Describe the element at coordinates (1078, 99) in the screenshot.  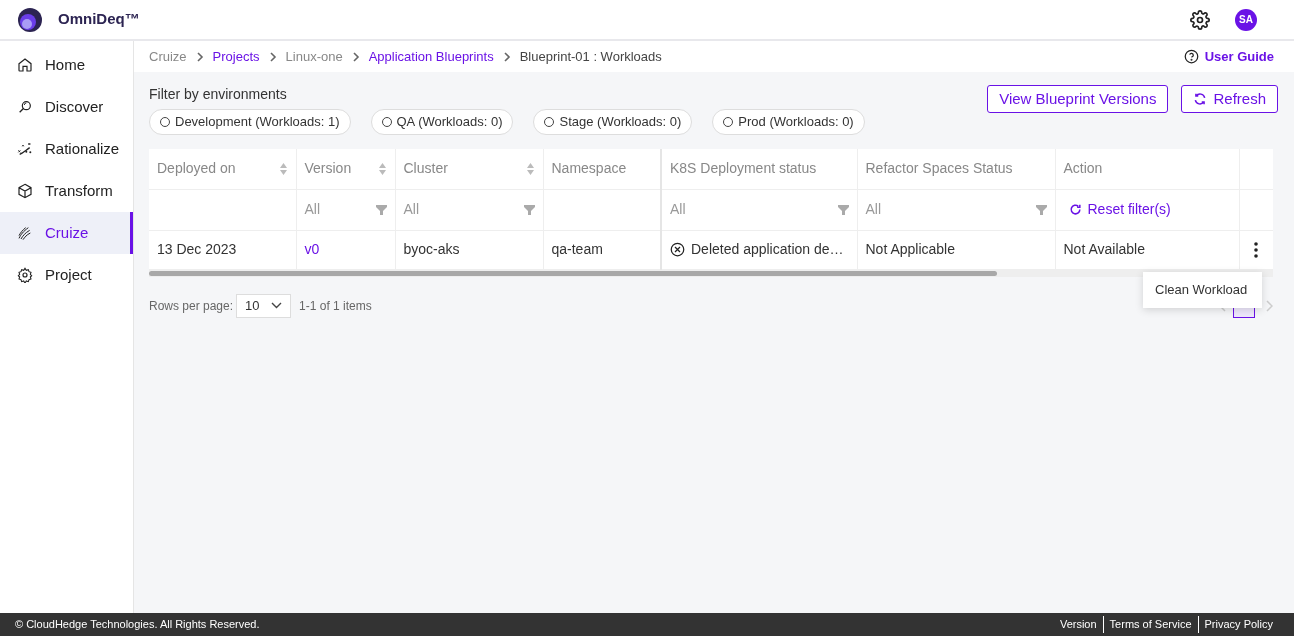
I see `view-versions-button: View Blueprint Versions` at that location.